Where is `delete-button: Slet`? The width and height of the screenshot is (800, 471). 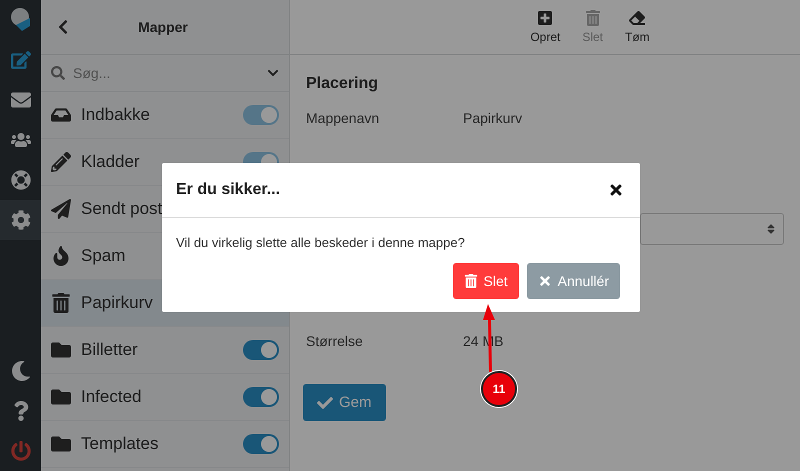
delete-button: Slet is located at coordinates (485, 281).